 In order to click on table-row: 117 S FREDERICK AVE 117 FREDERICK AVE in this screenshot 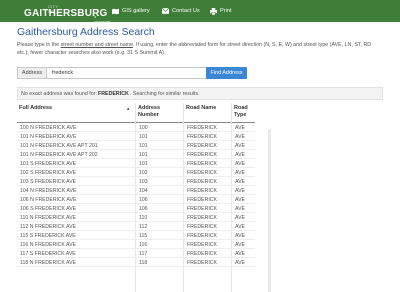, I will do `click(136, 253)`.